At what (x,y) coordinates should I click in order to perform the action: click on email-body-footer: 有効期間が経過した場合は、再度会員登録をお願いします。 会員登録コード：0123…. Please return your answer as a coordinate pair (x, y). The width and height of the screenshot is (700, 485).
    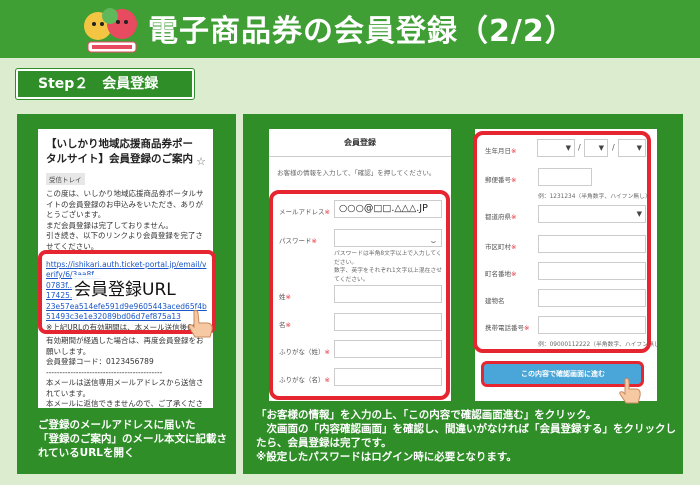
    Looking at the image, I should click on (125, 372).